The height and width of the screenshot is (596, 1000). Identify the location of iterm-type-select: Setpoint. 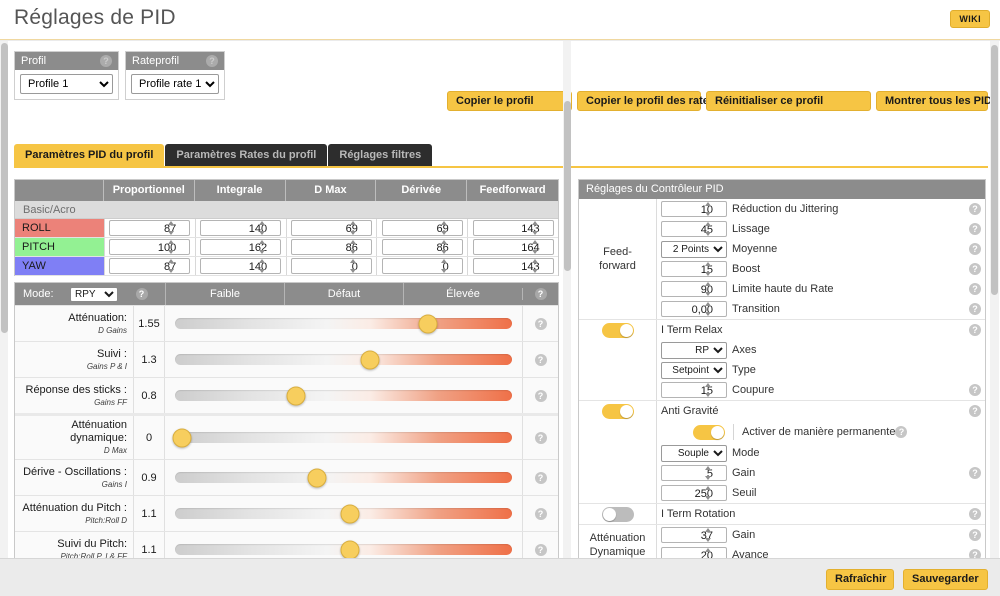
(694, 370).